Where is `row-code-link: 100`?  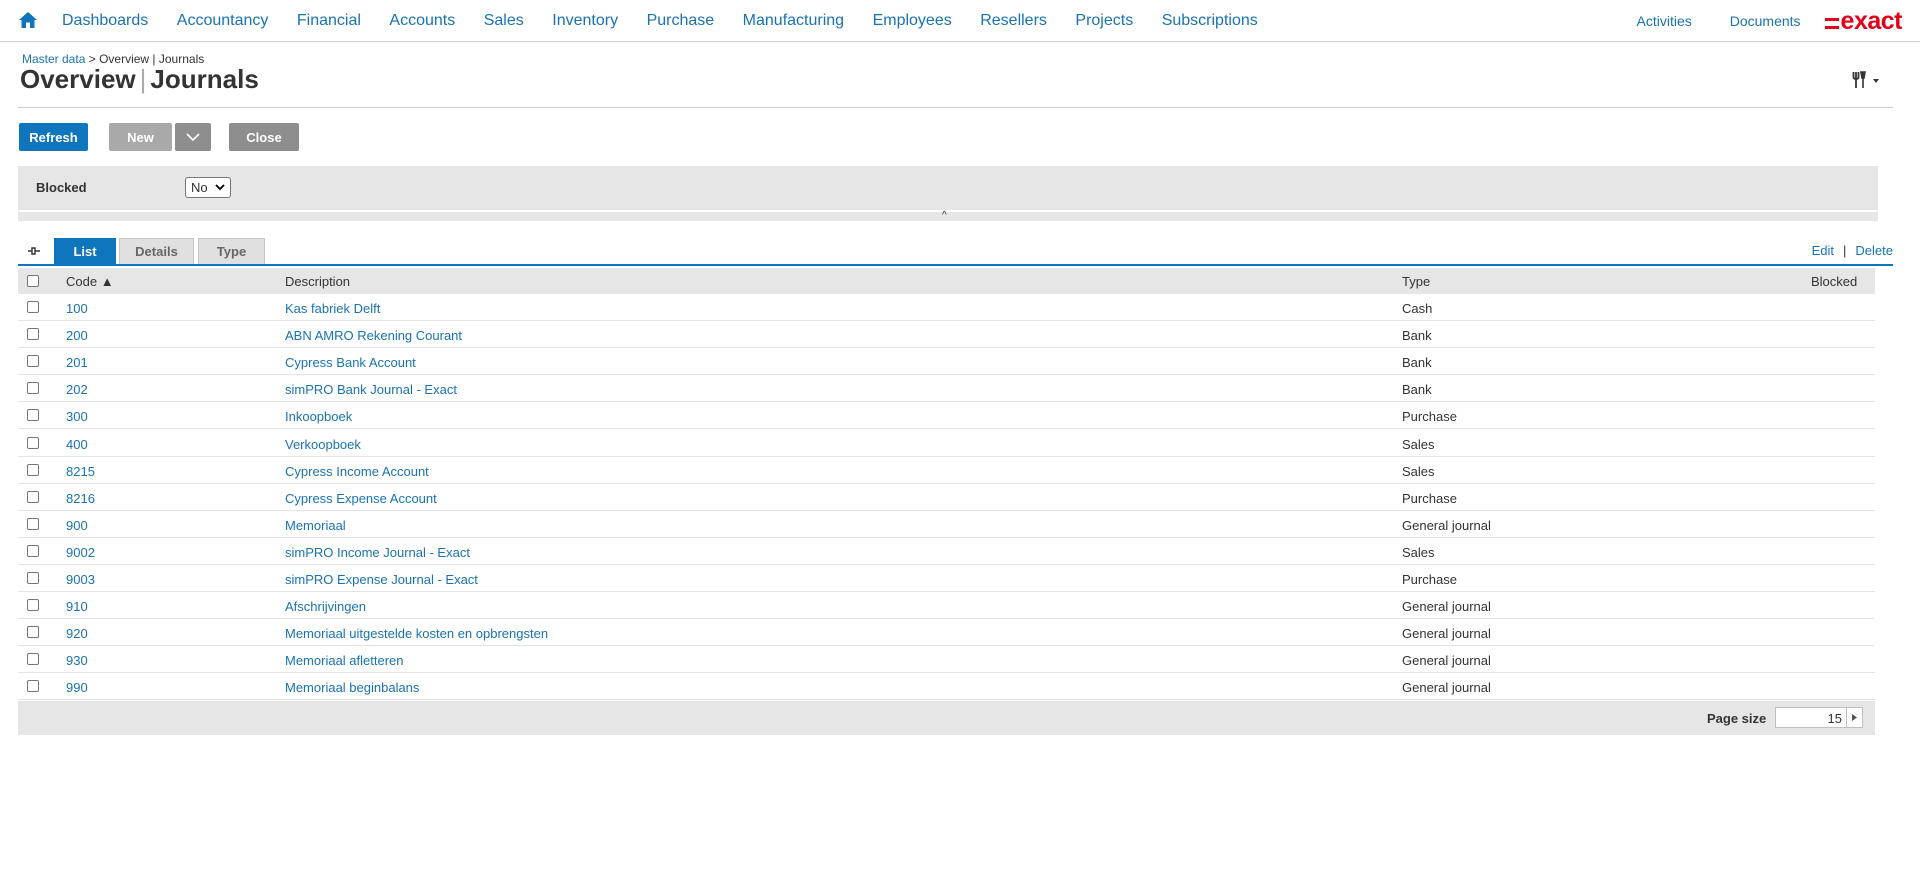 row-code-link: 100 is located at coordinates (77, 308).